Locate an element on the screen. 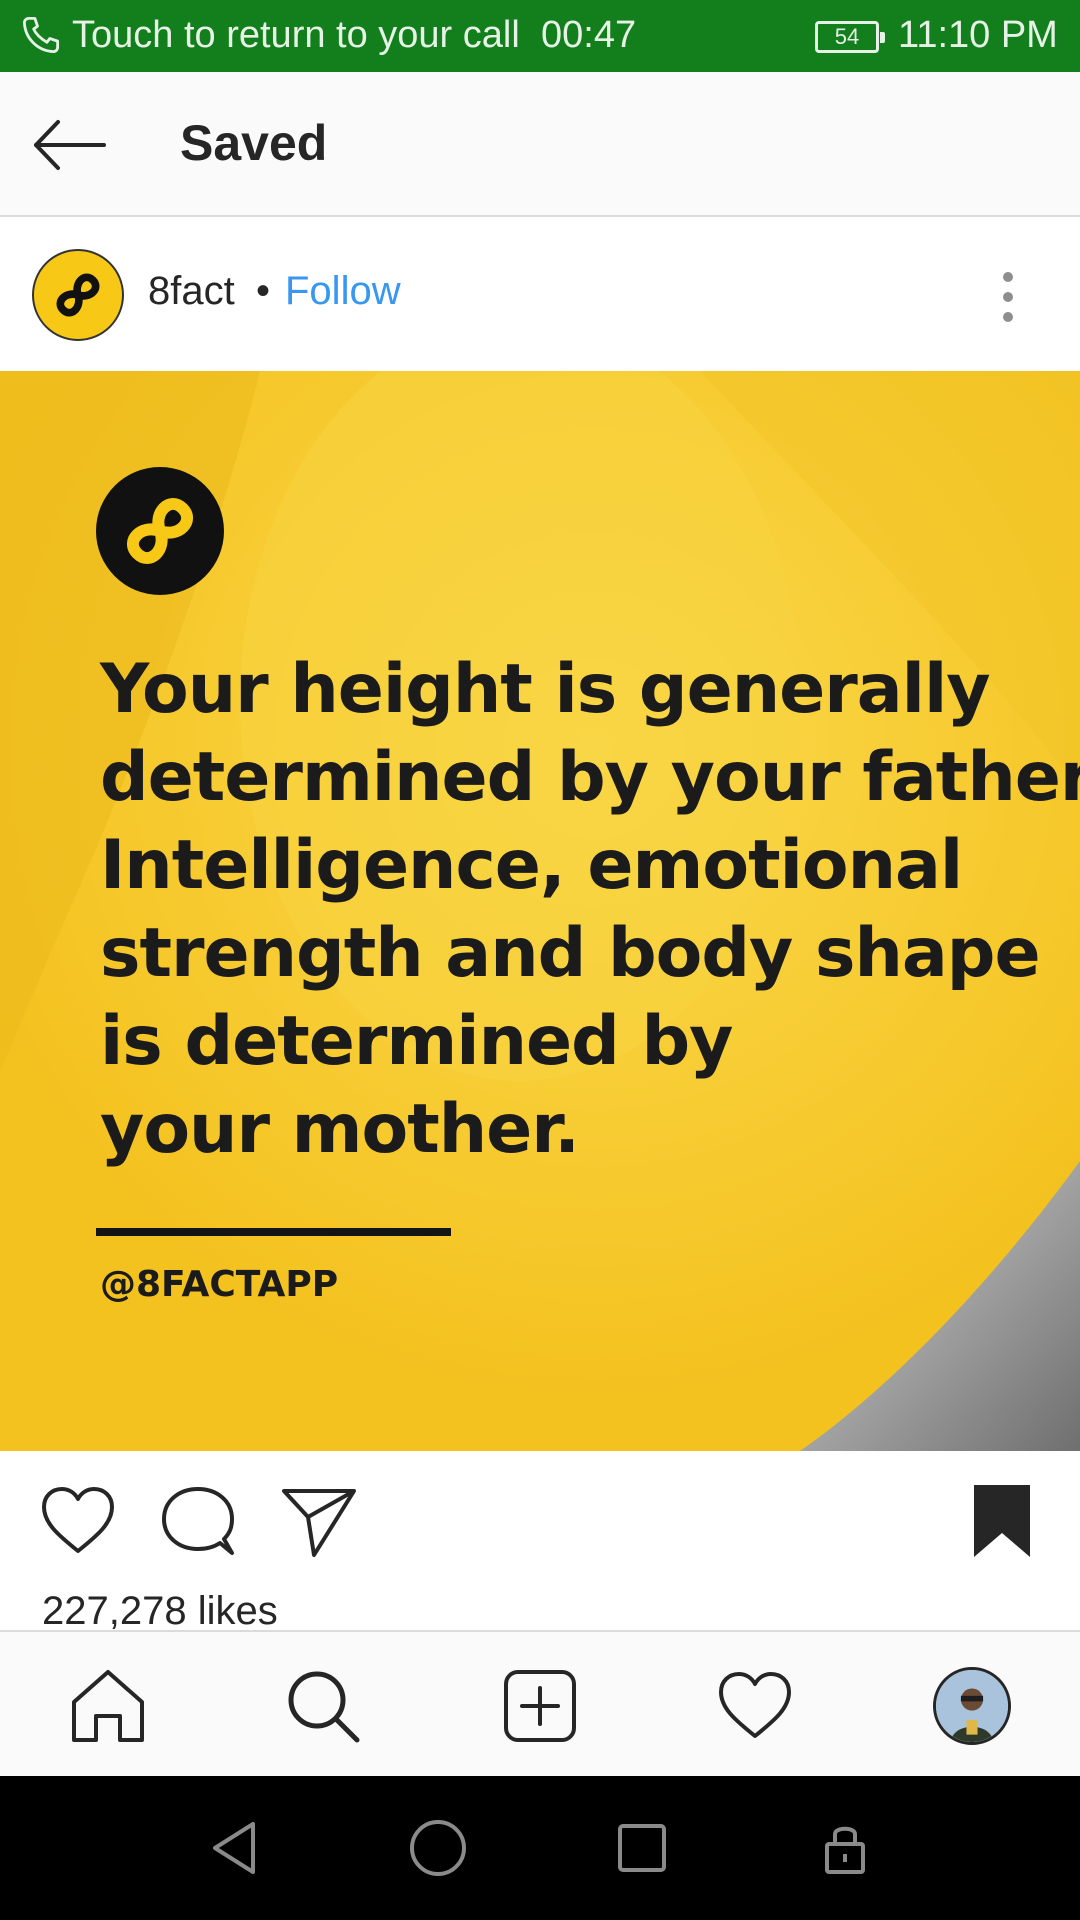 This screenshot has height=1920, width=1080. battery-level: 54 is located at coordinates (847, 36).